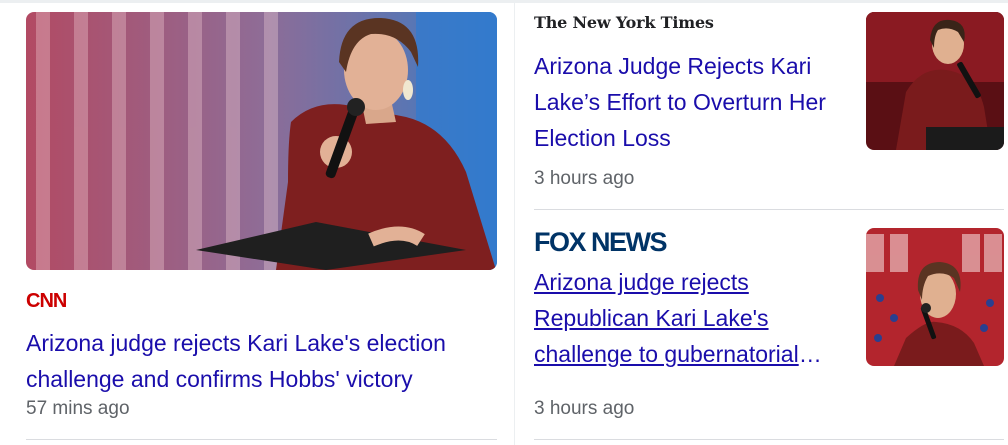 The width and height of the screenshot is (1008, 445). What do you see at coordinates (935, 297) in the screenshot?
I see `kari-lake-rally-photo` at bounding box center [935, 297].